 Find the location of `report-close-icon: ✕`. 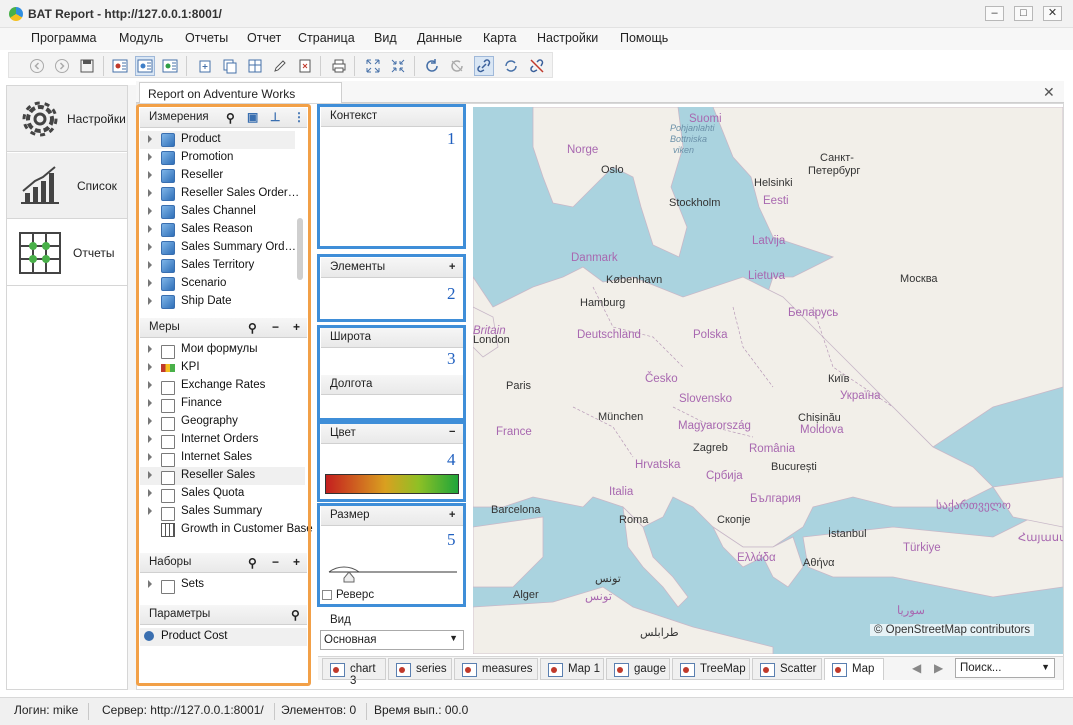

report-close-icon: ✕ is located at coordinates (1049, 92).